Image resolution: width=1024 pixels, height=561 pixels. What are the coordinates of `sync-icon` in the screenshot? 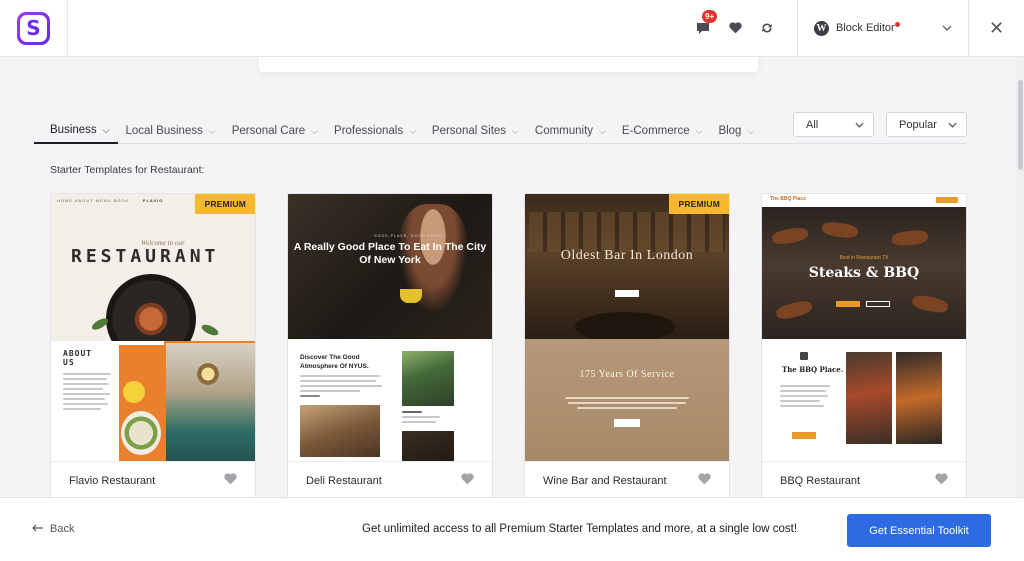 It's located at (767, 28).